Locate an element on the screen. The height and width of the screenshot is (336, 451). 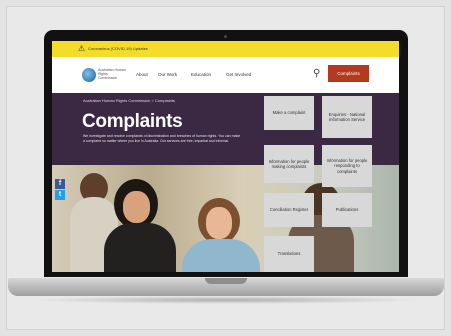
complaints-button: Complaints is located at coordinates (348, 73).